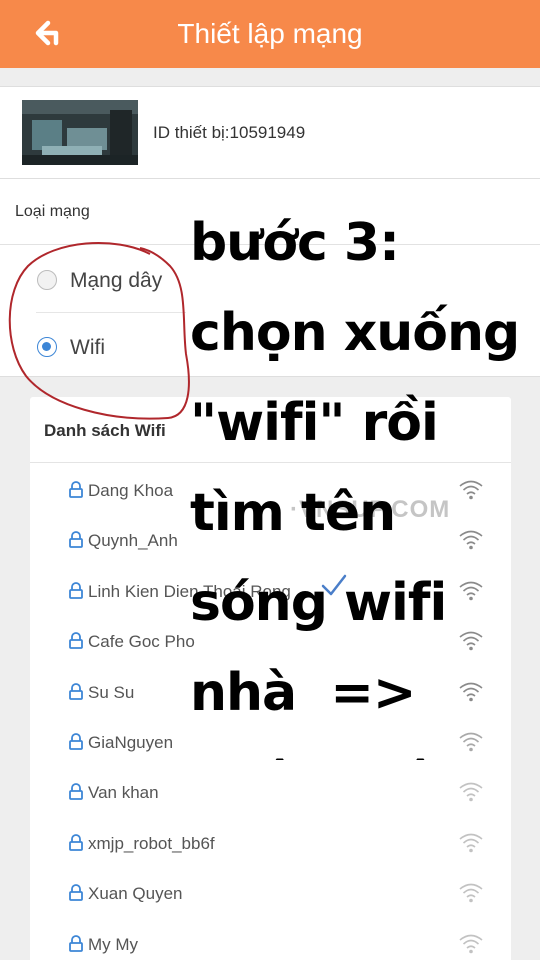 This screenshot has width=540, height=960. Describe the element at coordinates (47, 347) in the screenshot. I see `radio-wifi` at that location.